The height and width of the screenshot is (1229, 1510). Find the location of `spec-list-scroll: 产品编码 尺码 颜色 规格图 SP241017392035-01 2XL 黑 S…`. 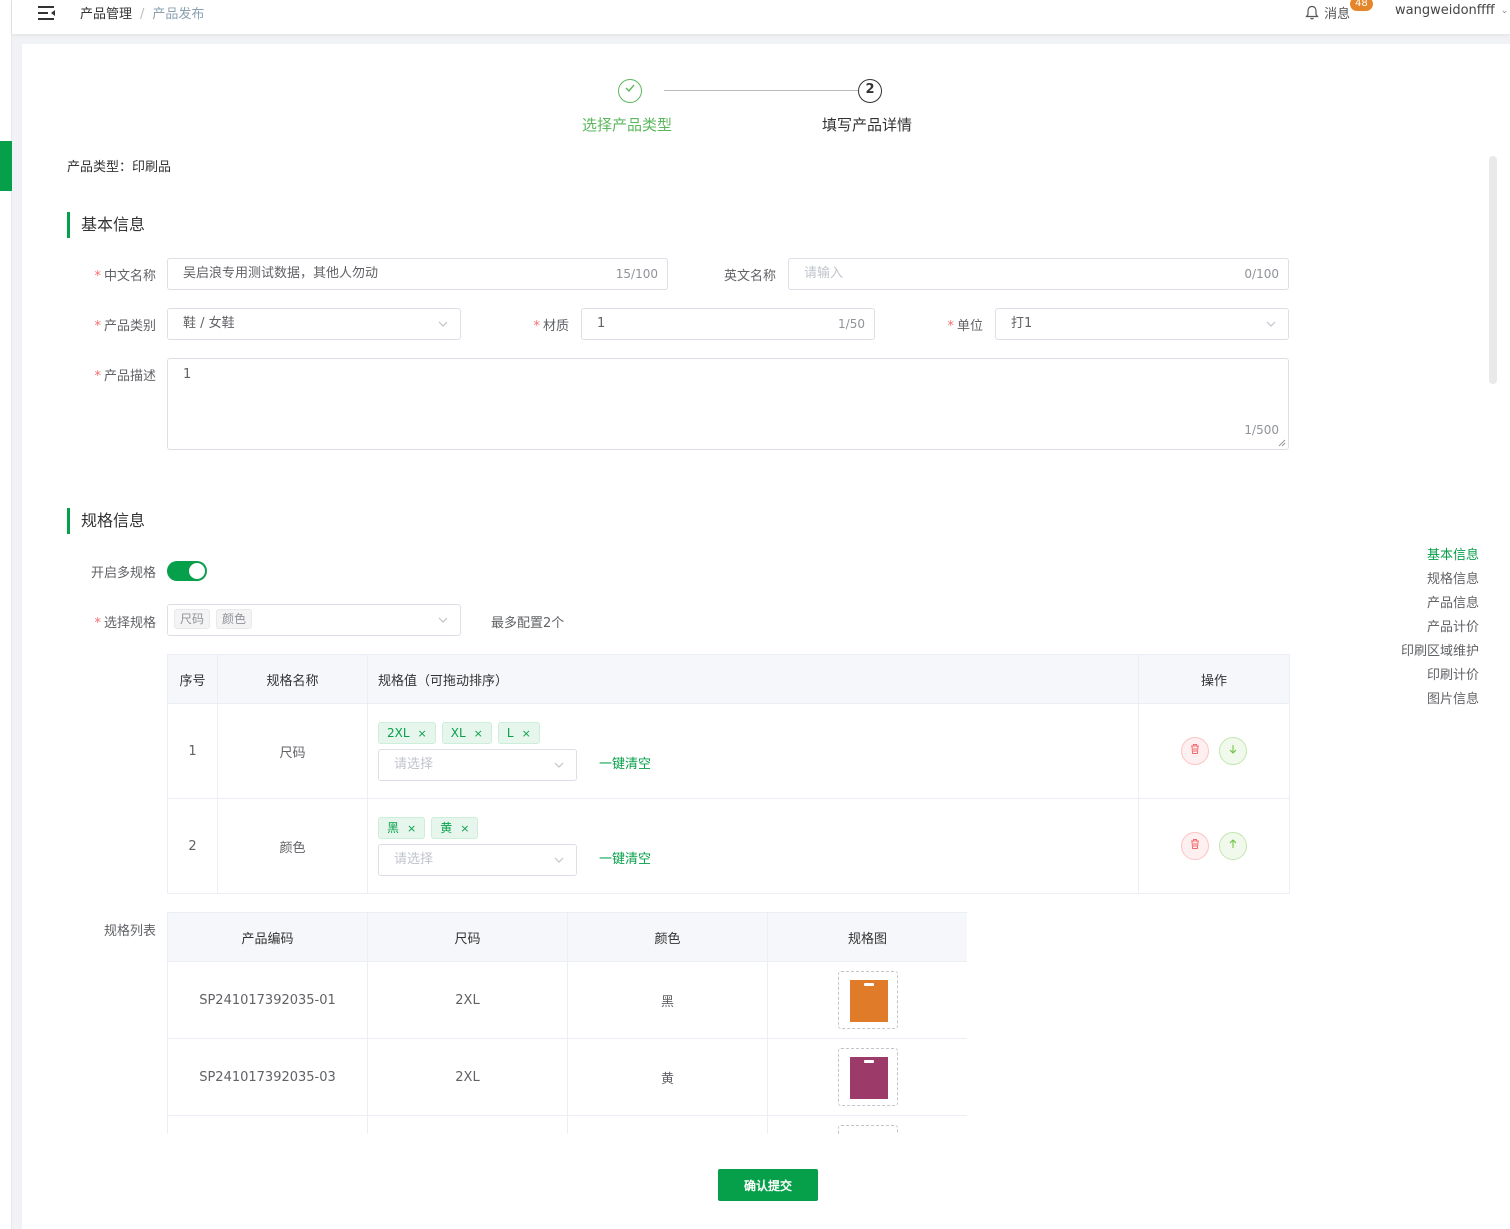

spec-list-scroll: 产品编码 尺码 颜色 规格图 SP241017392035-01 2XL 黑 S… is located at coordinates (567, 1023).